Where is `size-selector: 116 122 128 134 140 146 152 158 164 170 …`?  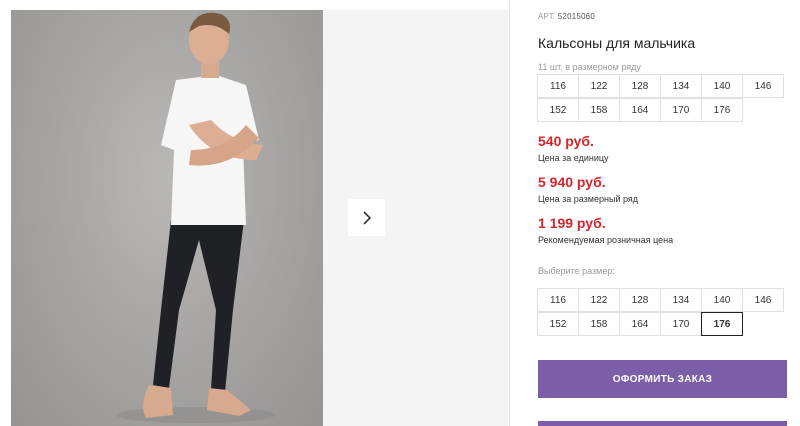 size-selector: 116 122 128 134 140 146 152 158 164 170 … is located at coordinates (662, 312).